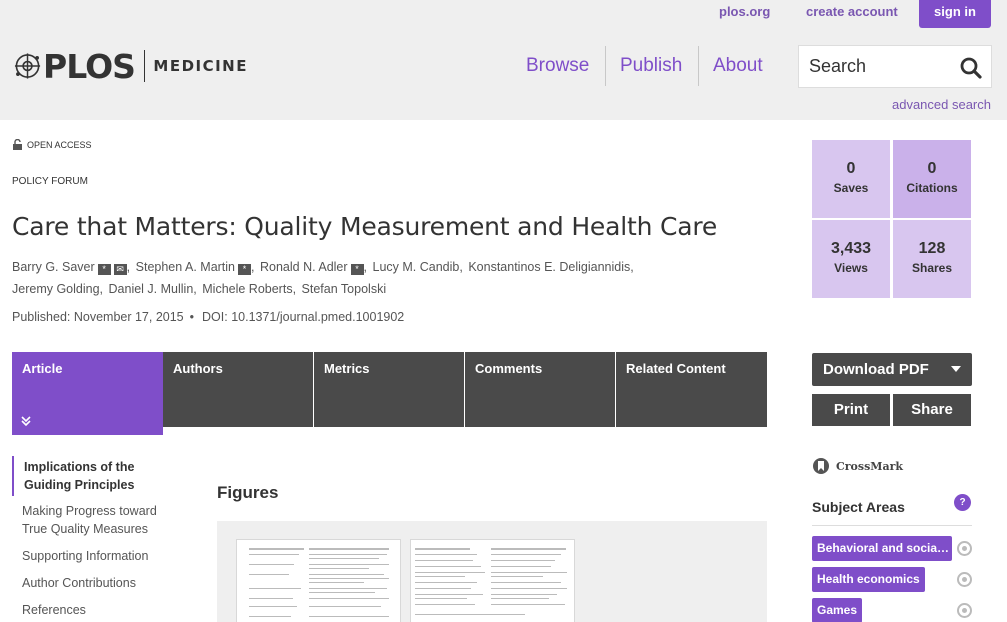 Image resolution: width=1007 pixels, height=622 pixels. Describe the element at coordinates (932, 268) in the screenshot. I see `metric-label: Shares` at that location.